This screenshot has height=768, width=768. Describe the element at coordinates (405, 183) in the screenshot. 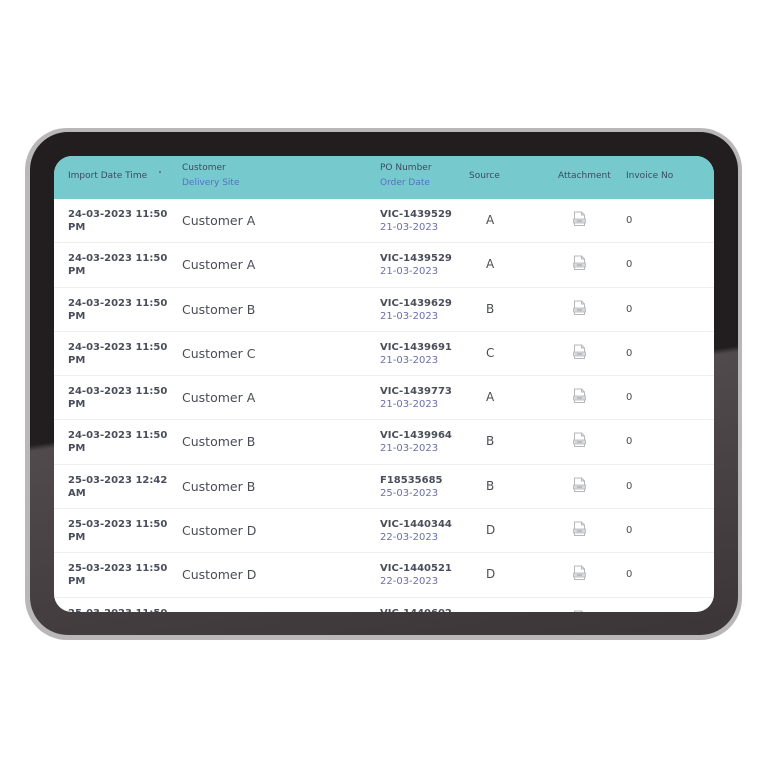

I see `column-header-sublabel: Order Date` at that location.